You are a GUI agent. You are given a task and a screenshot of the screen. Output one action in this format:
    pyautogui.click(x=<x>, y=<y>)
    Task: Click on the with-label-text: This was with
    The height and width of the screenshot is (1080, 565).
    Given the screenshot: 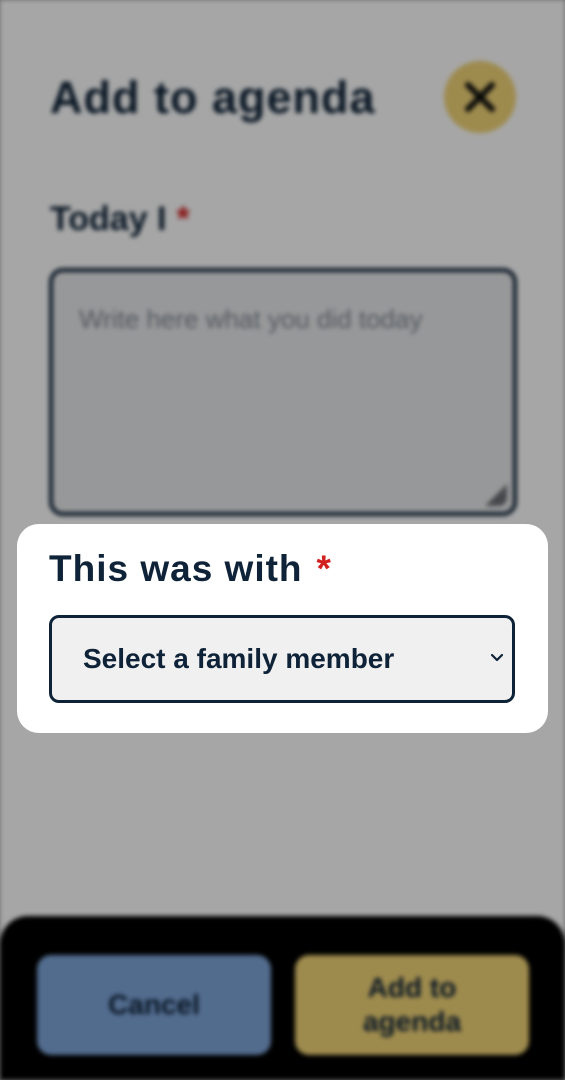 What is the action you would take?
    pyautogui.click(x=176, y=568)
    